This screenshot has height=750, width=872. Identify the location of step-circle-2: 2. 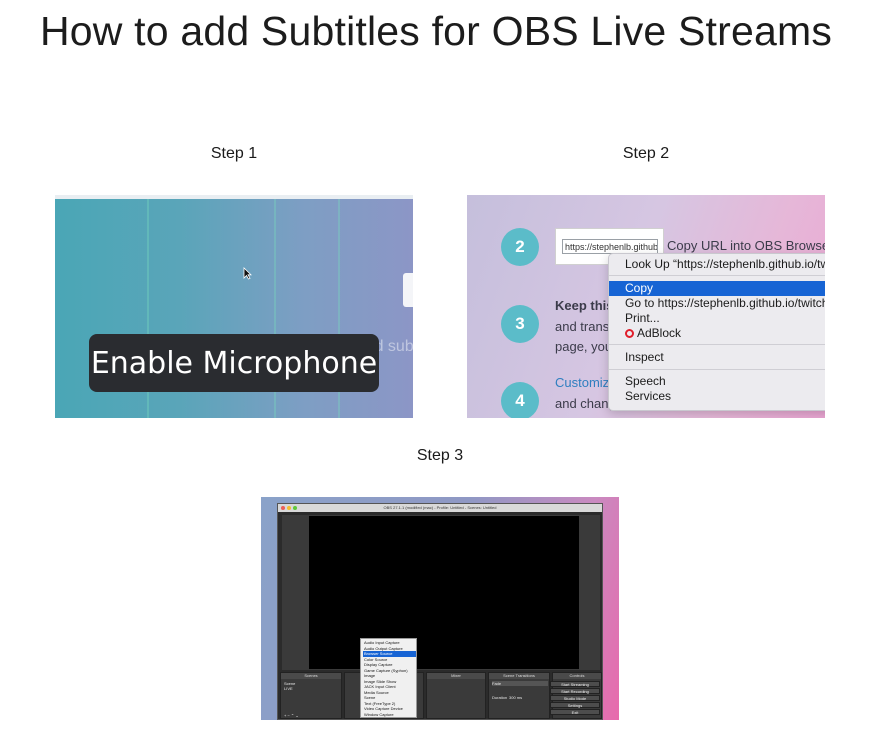
(520, 247).